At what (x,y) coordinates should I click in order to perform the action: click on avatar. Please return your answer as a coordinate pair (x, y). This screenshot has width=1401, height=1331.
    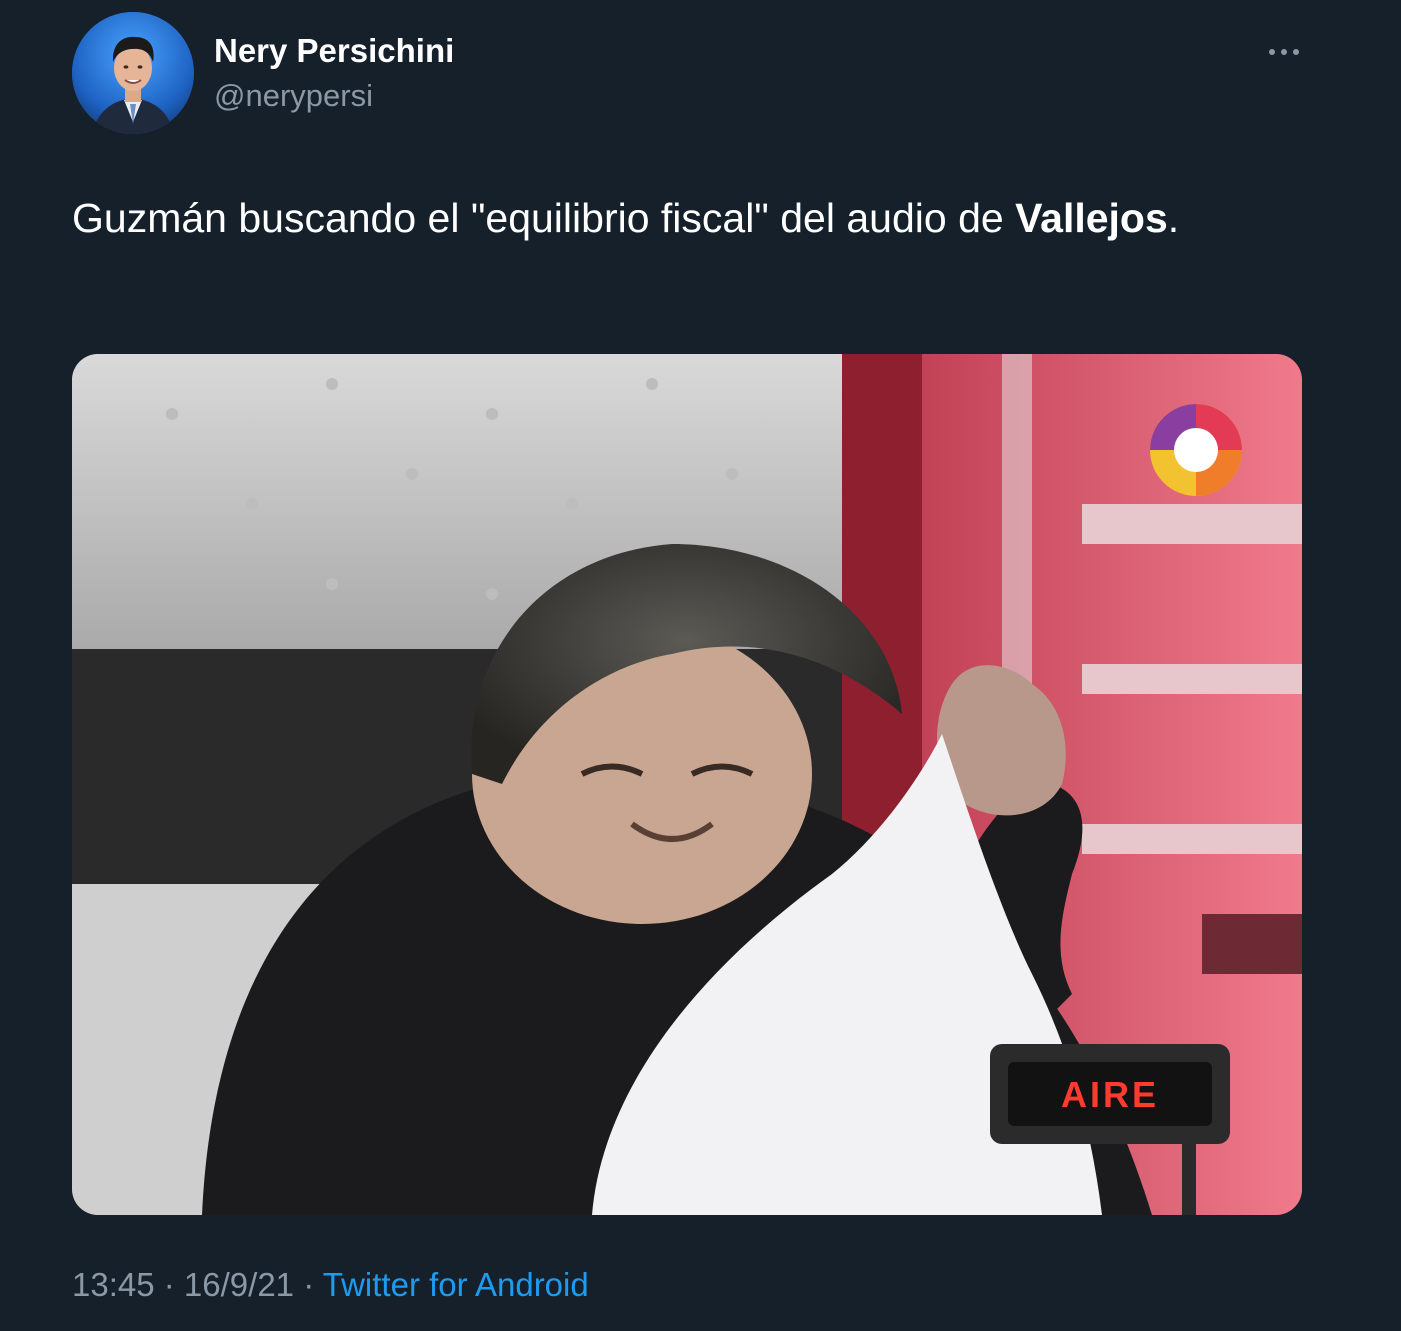
    Looking at the image, I should click on (133, 73).